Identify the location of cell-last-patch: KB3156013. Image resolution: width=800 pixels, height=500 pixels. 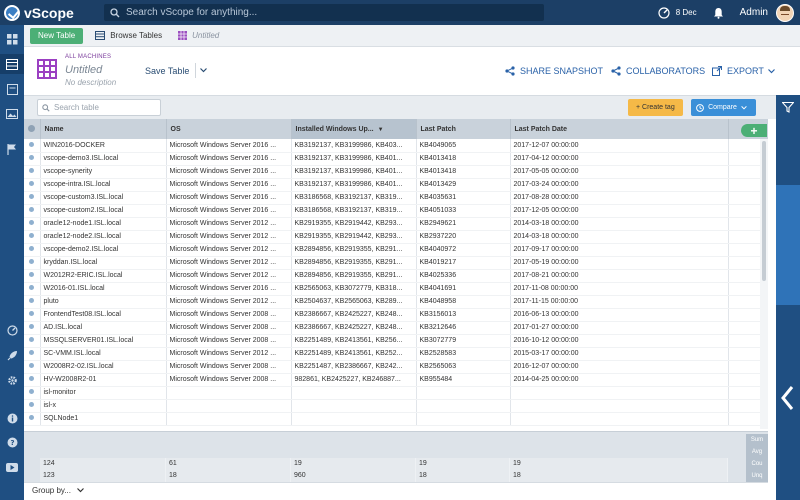
(463, 315).